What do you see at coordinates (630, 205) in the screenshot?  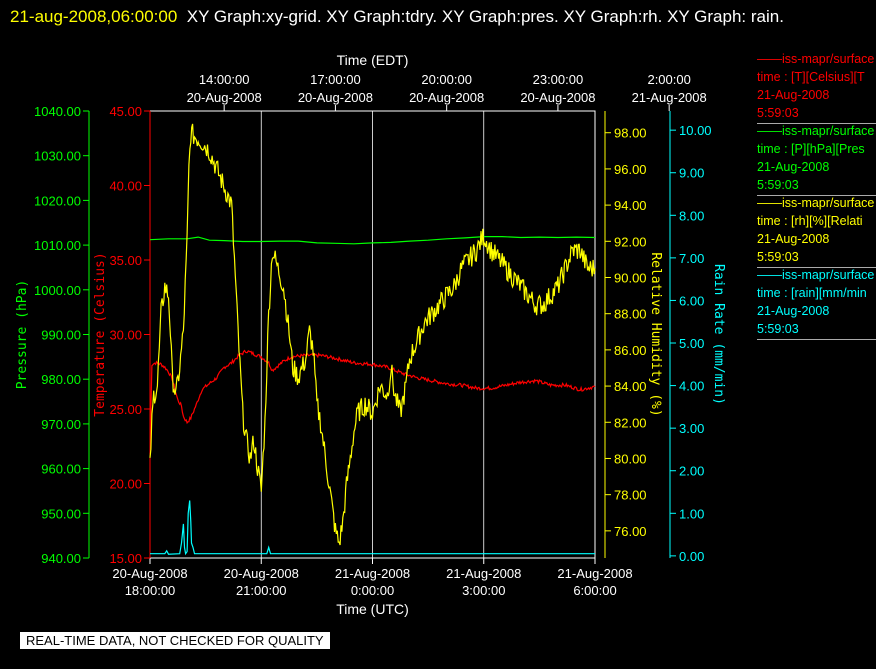 I see `humidity-tick-label: 94.00` at bounding box center [630, 205].